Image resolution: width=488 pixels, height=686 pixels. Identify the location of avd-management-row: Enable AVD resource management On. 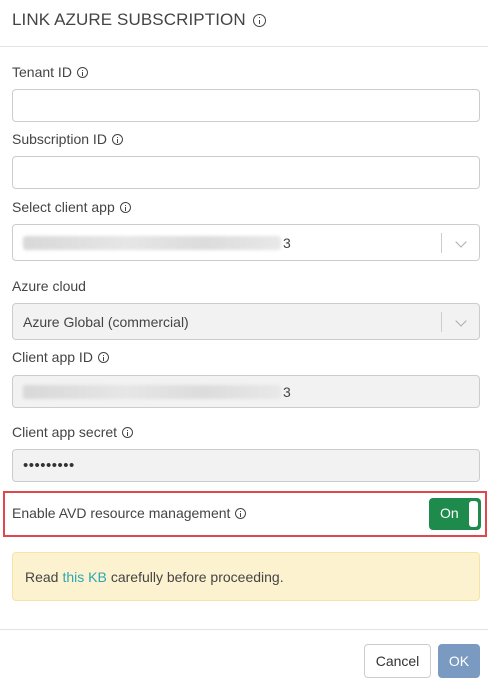
(245, 514).